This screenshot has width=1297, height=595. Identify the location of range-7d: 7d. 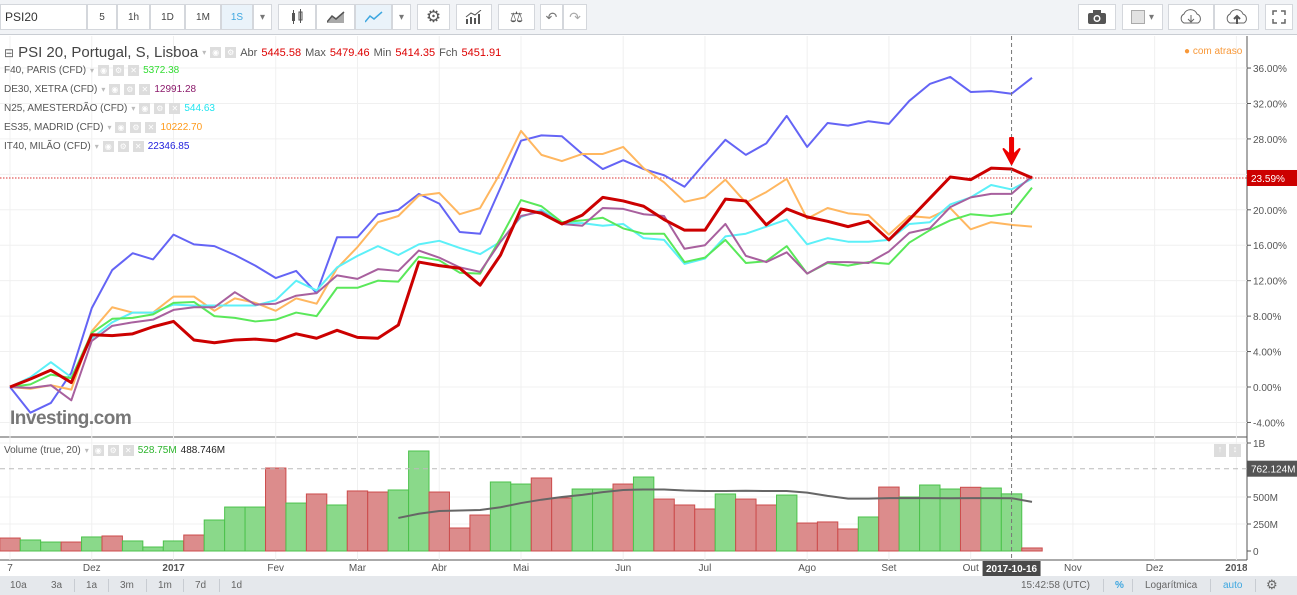
(200, 585).